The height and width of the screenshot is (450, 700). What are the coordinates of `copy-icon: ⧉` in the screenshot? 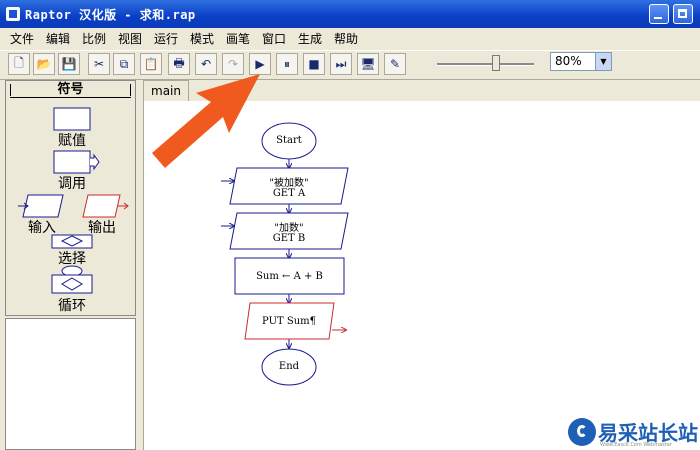 It's located at (124, 63).